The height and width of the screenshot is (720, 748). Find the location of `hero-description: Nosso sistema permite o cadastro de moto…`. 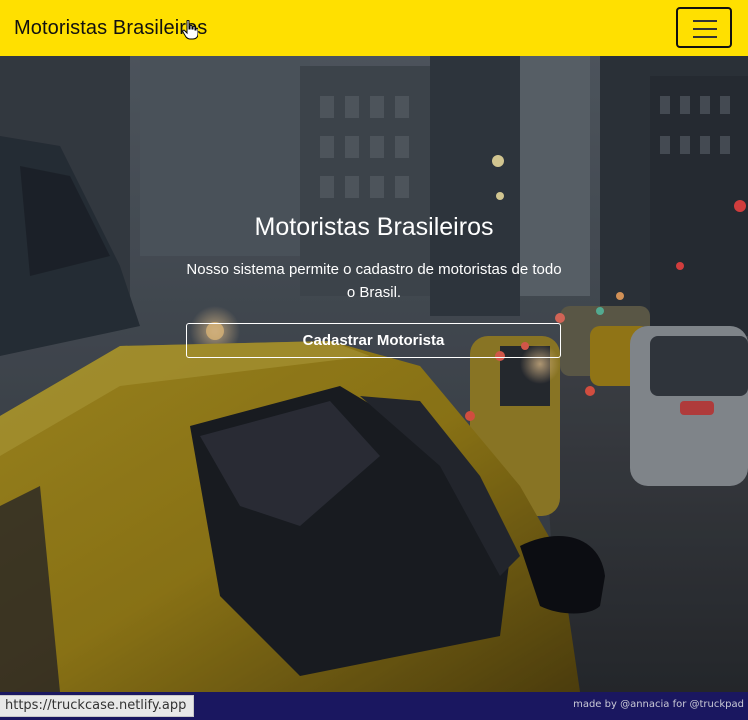

hero-description: Nosso sistema permite o cadastro de moto… is located at coordinates (374, 281).